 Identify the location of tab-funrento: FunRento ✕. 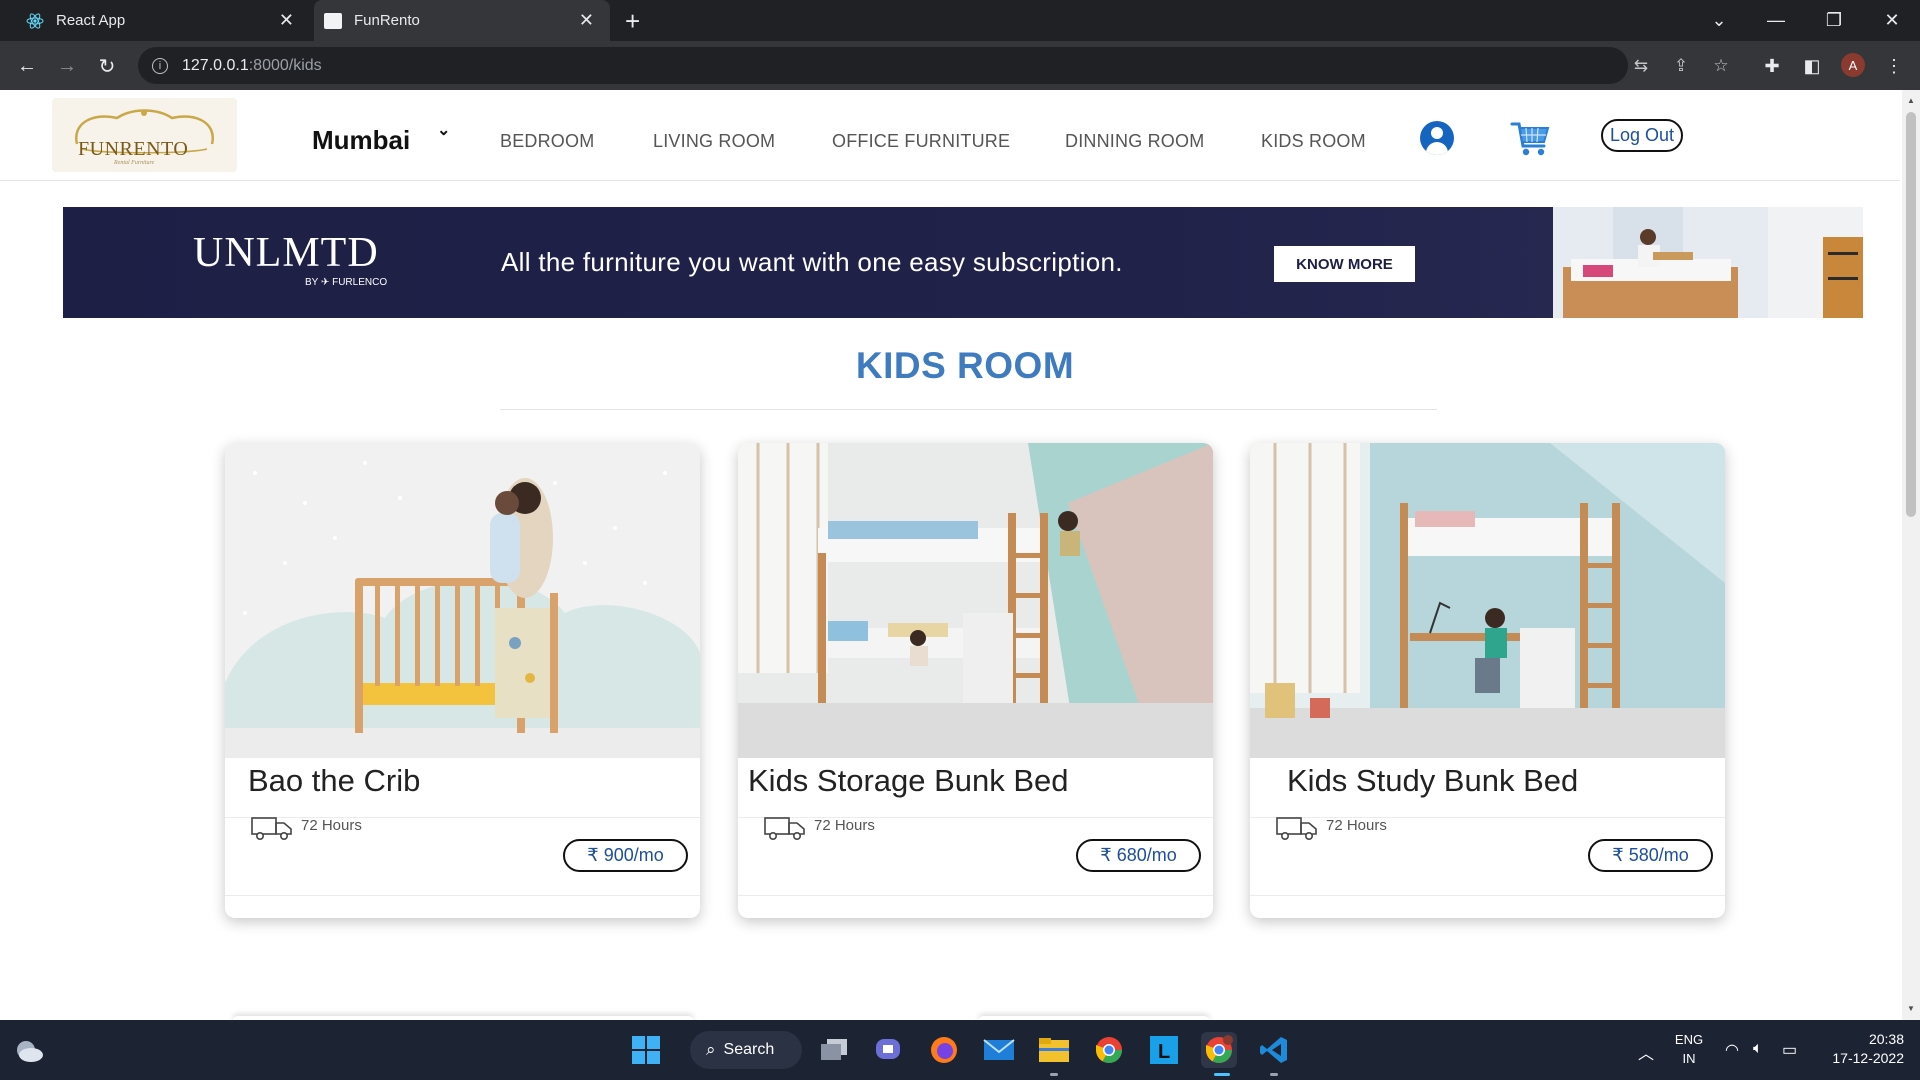
(462, 20).